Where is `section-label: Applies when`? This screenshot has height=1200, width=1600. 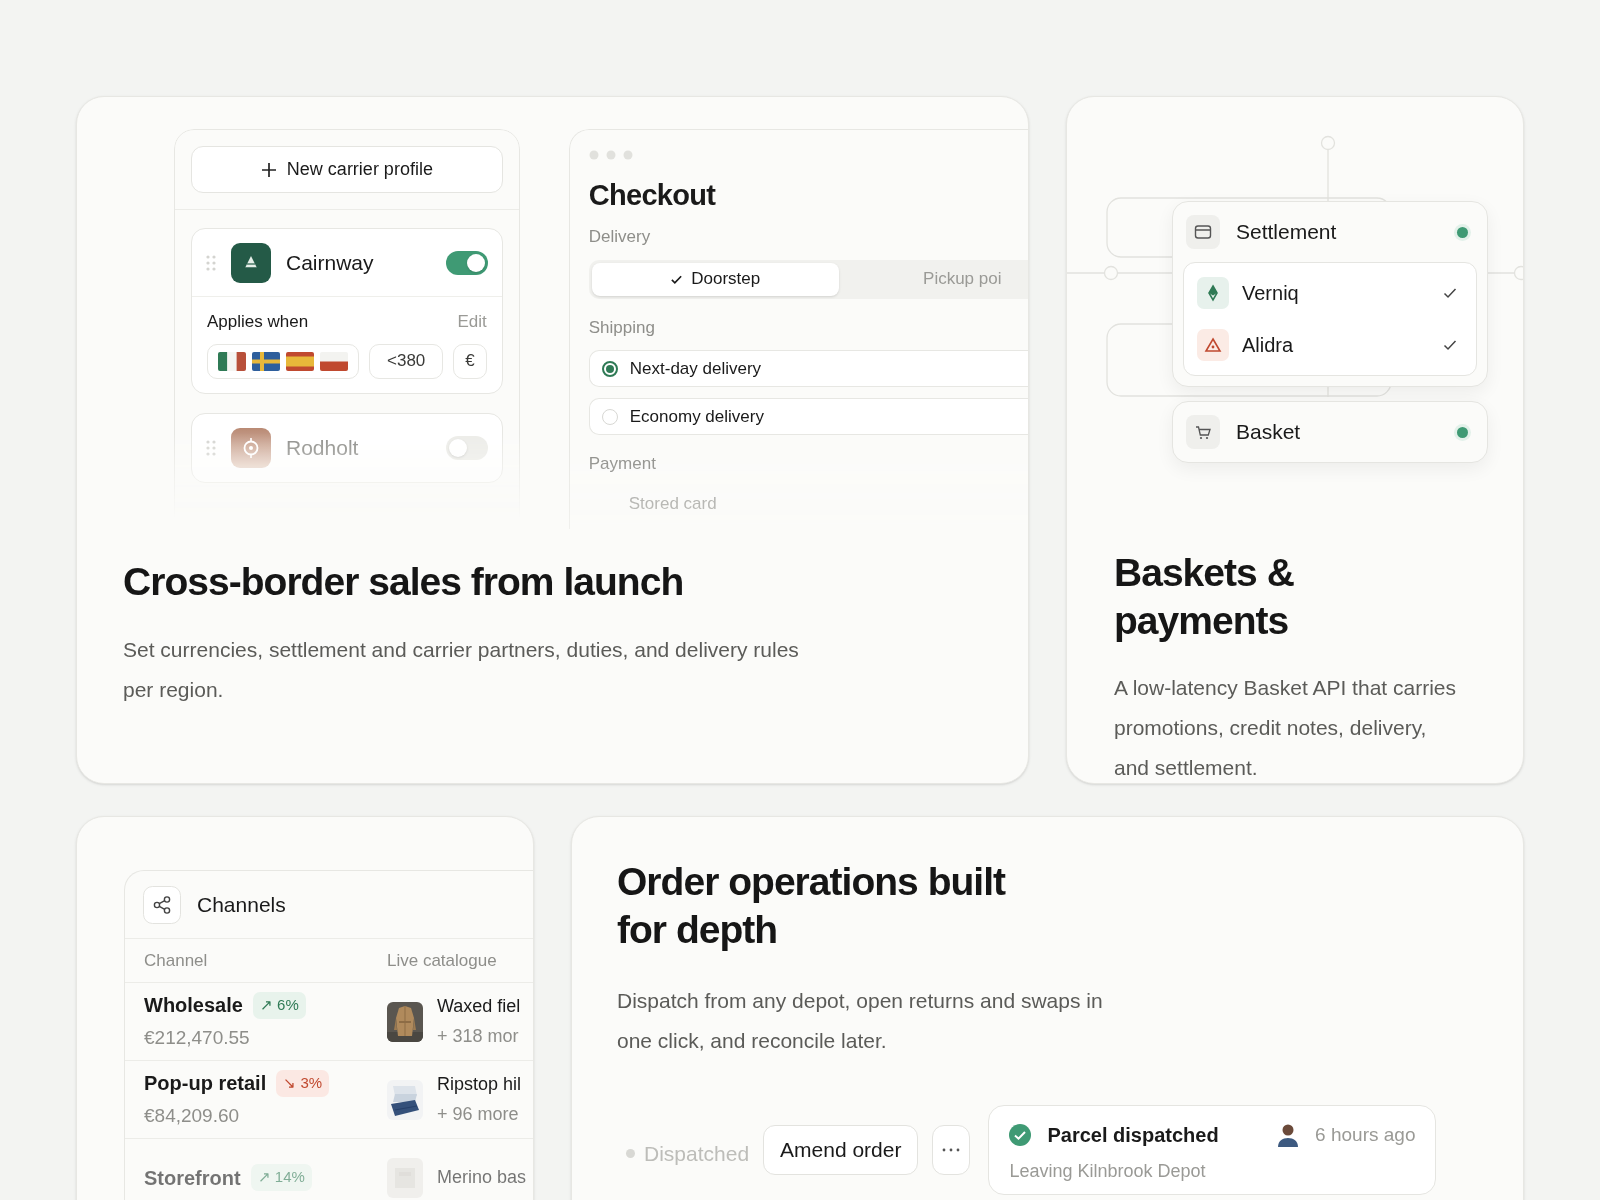
section-label: Applies when is located at coordinates (258, 322).